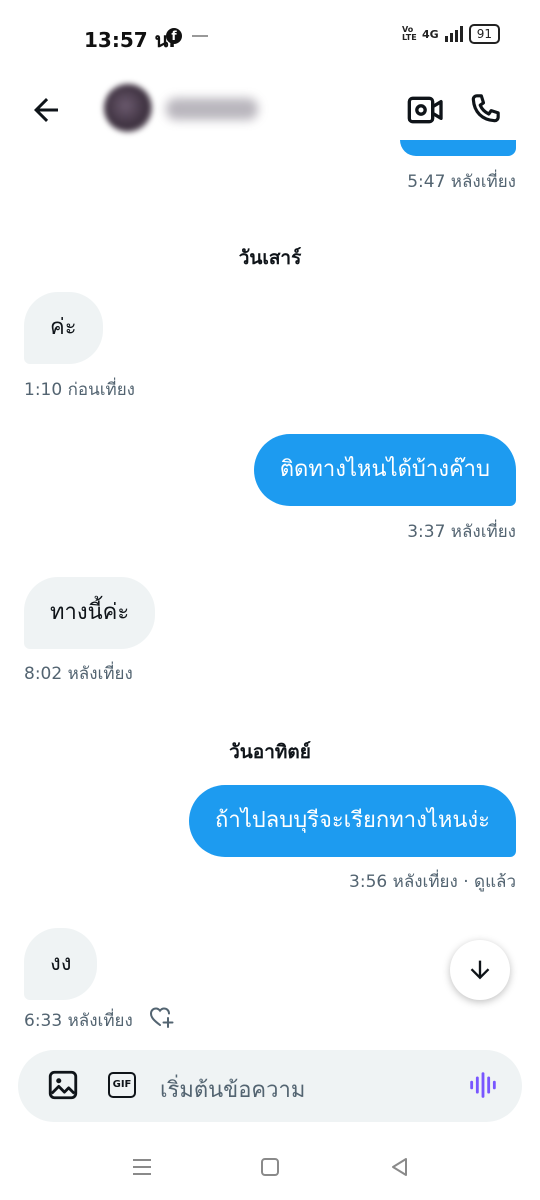 The width and height of the screenshot is (540, 1200). Describe the element at coordinates (78, 674) in the screenshot. I see `message-timestamp: 8:02 หลังเที่ยง` at that location.